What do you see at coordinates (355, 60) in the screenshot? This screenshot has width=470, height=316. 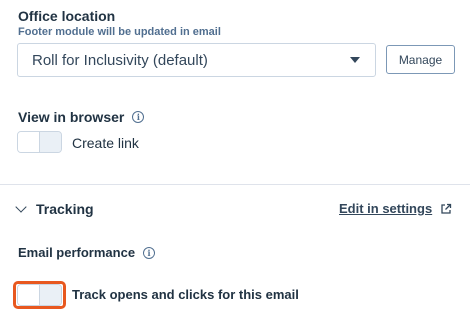 I see `caret-down-icon` at bounding box center [355, 60].